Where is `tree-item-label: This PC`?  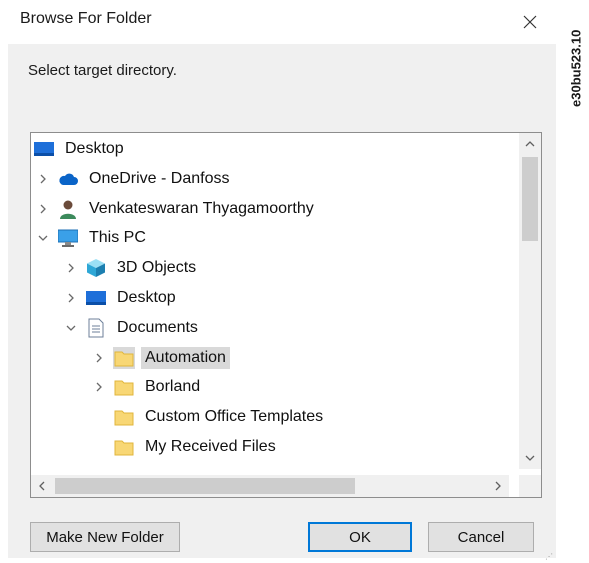 tree-item-label: This PC is located at coordinates (117, 238).